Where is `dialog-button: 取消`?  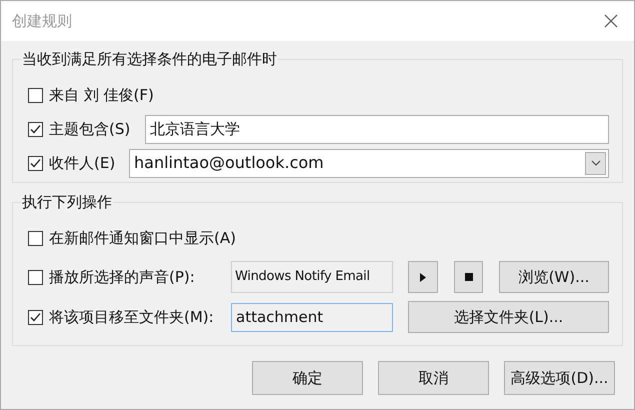
dialog-button: 取消 is located at coordinates (433, 378).